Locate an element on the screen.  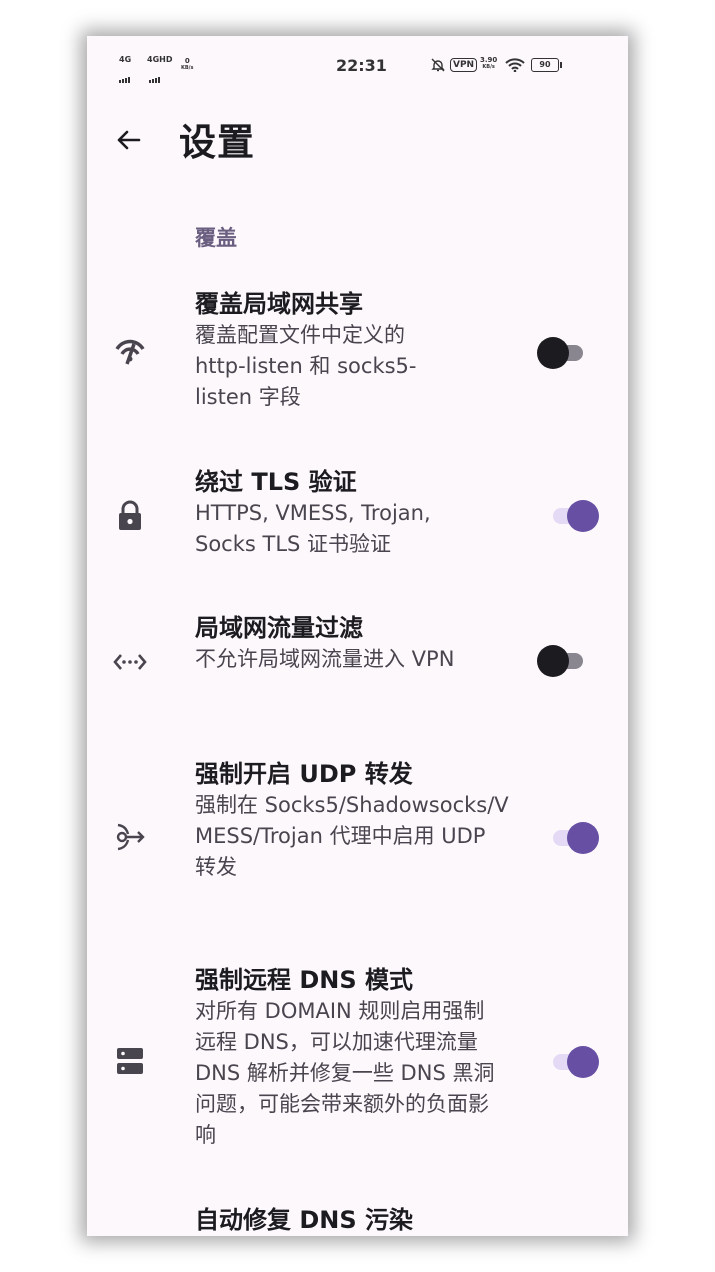
force-remote-dns-switch is located at coordinates (573, 1062).